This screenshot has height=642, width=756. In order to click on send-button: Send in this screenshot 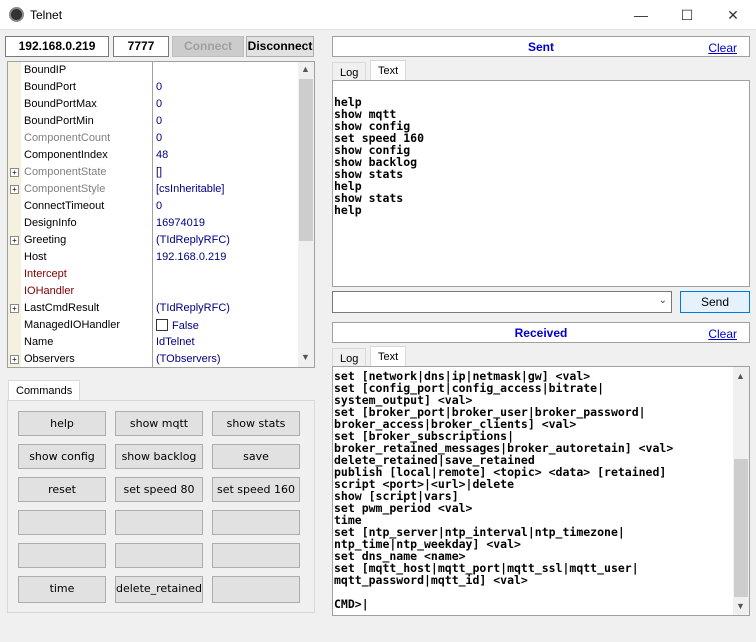, I will do `click(715, 302)`.